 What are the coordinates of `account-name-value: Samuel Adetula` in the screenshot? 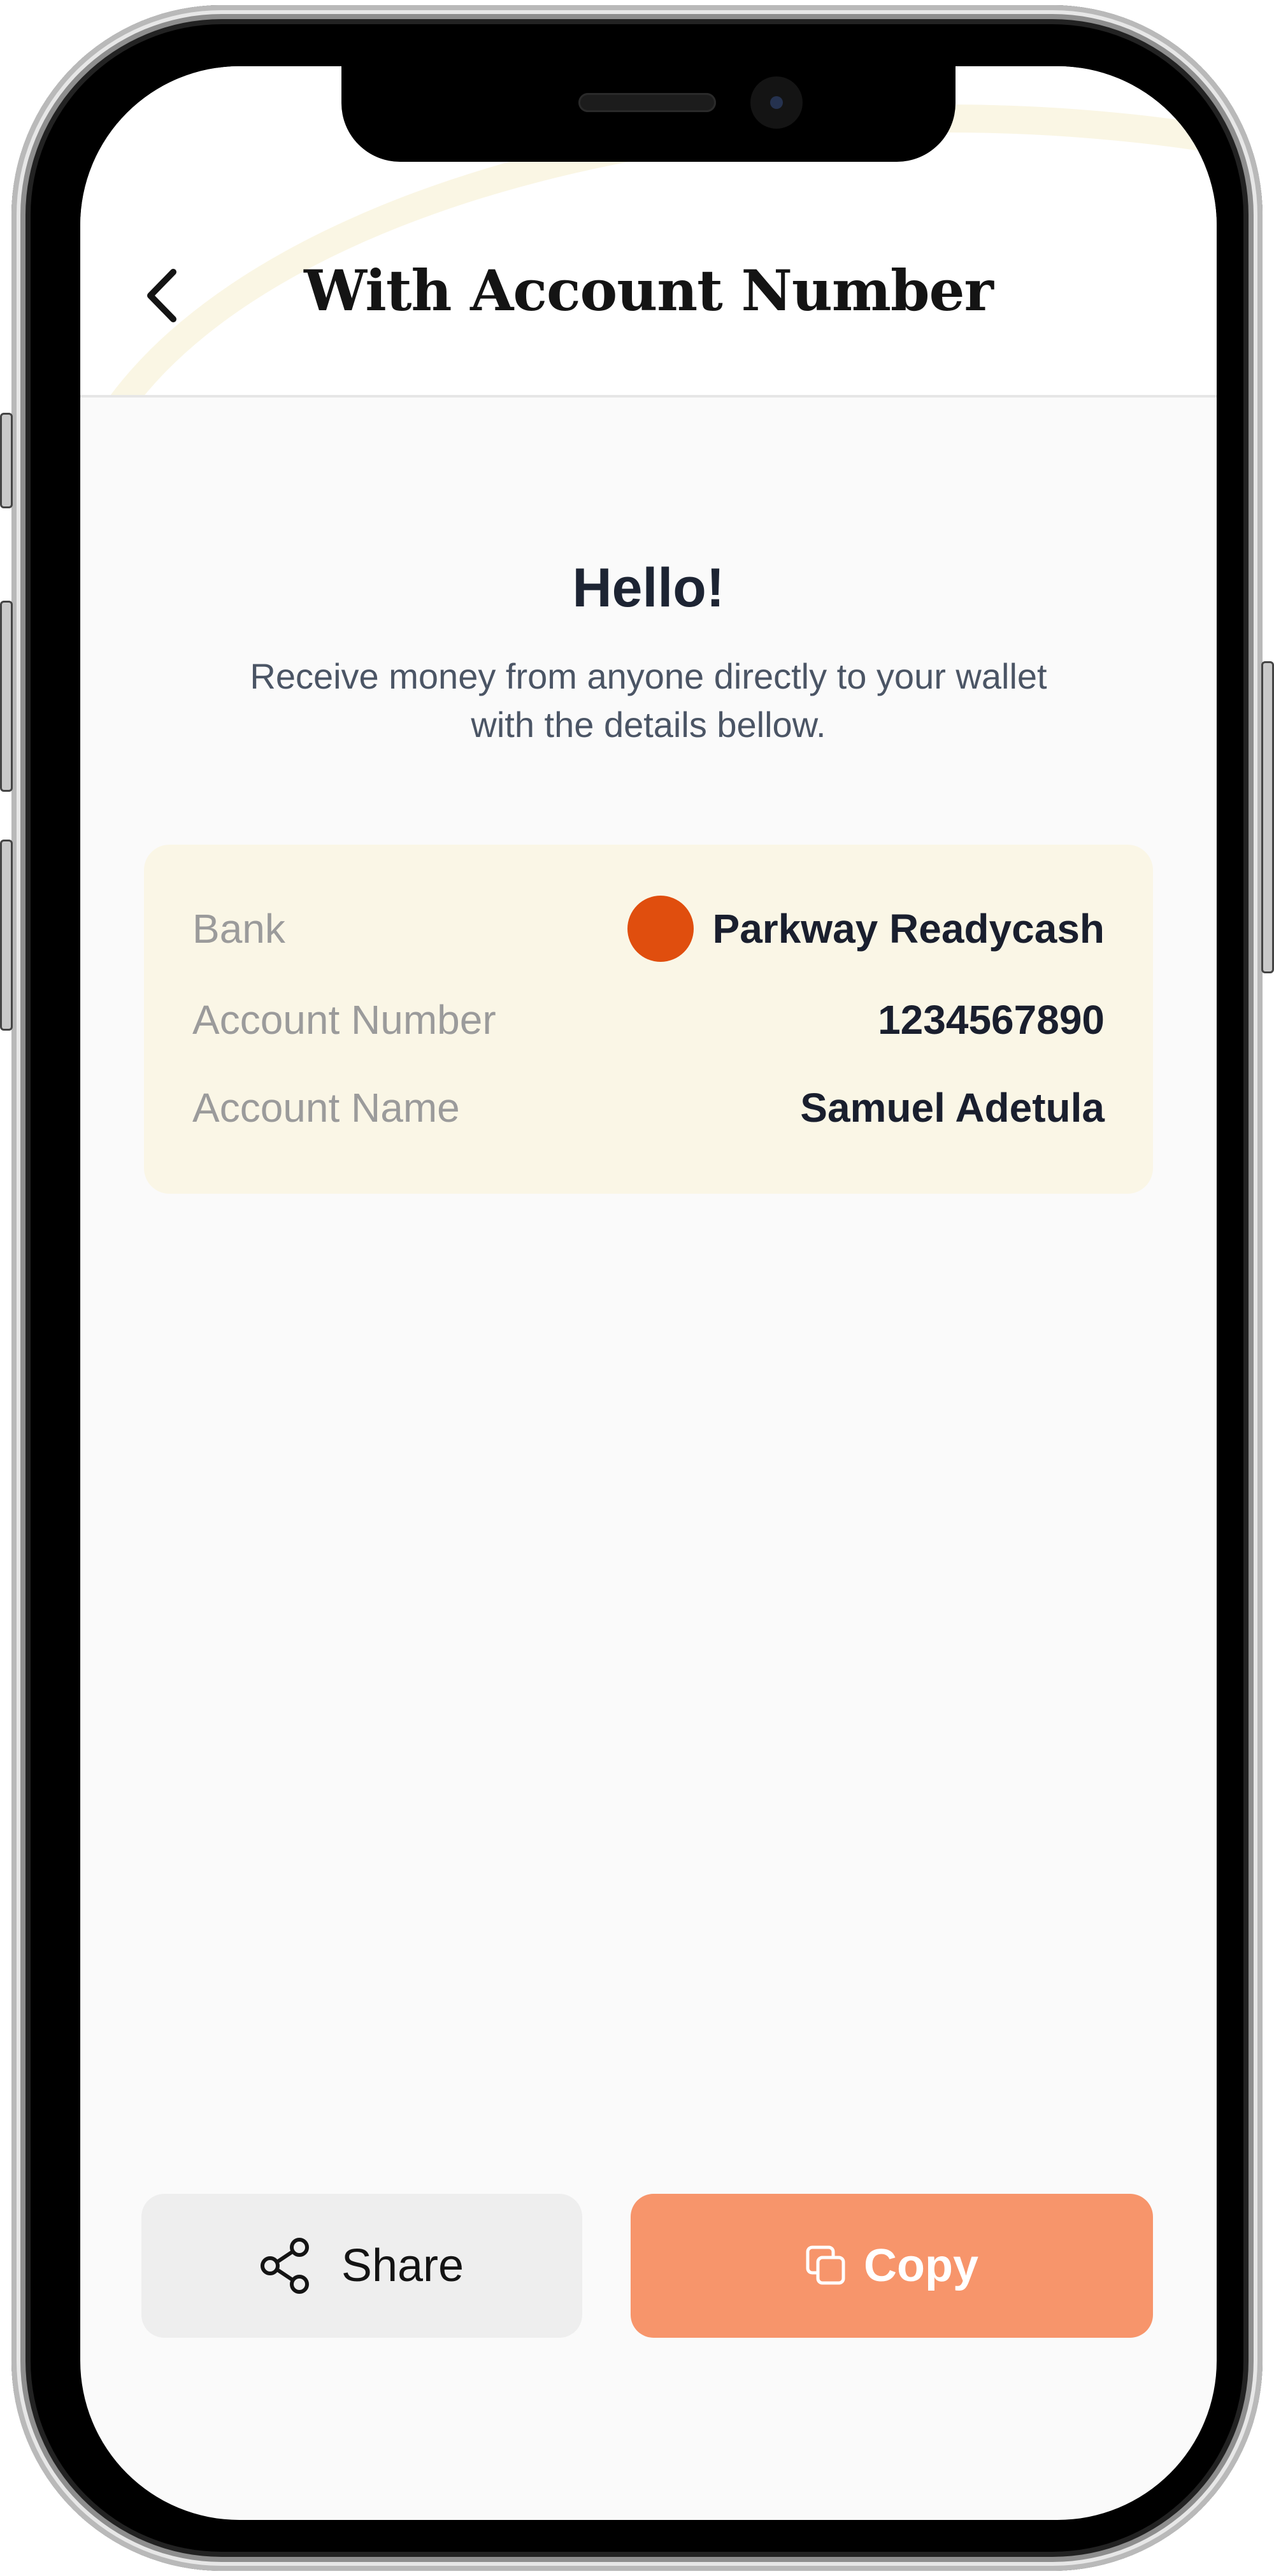 It's located at (953, 1108).